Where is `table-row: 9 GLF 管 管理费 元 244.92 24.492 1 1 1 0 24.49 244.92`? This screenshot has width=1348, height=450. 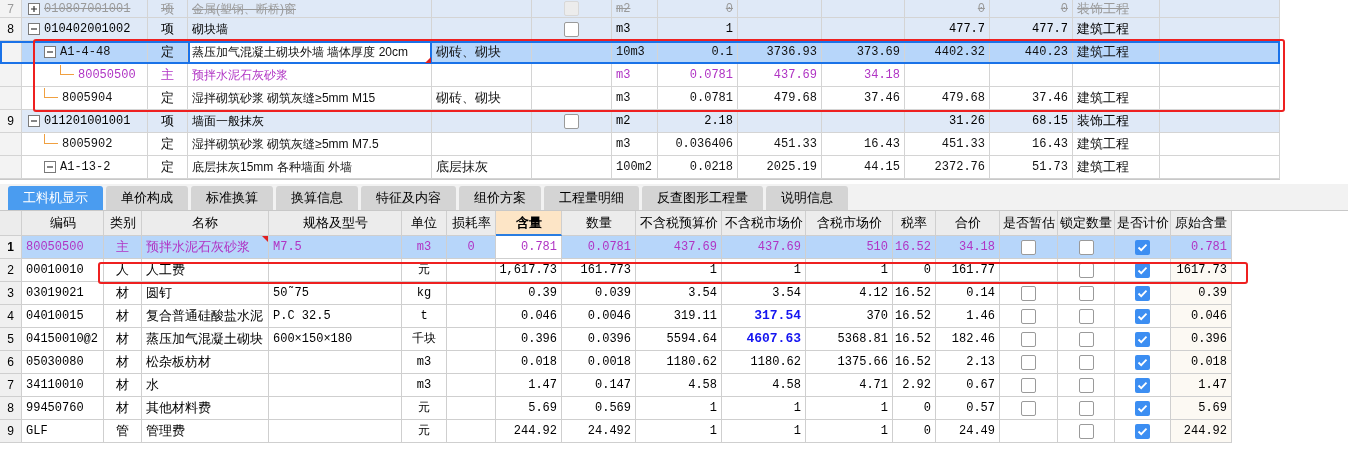
table-row: 9 GLF 管 管理费 元 244.92 24.492 1 1 1 0 24.49 244.92 is located at coordinates (616, 431).